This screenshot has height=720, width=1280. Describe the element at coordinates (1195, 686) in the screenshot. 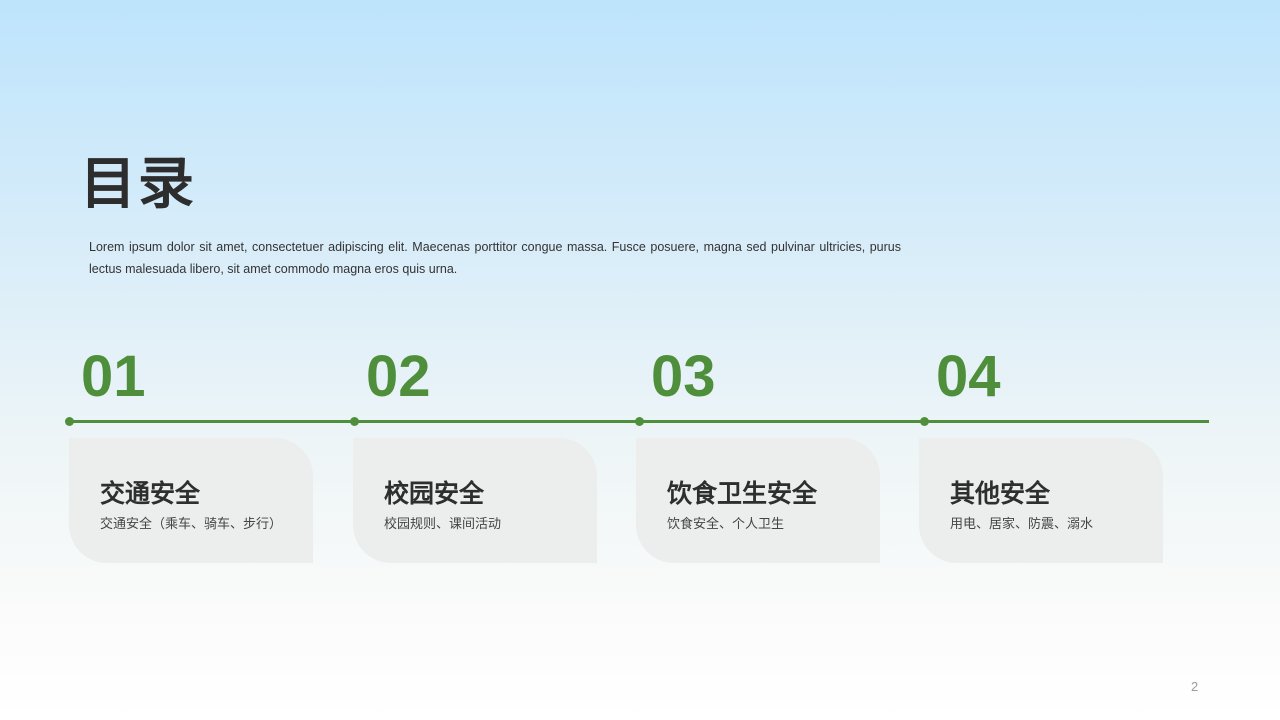

I see `page-number: 2` at that location.